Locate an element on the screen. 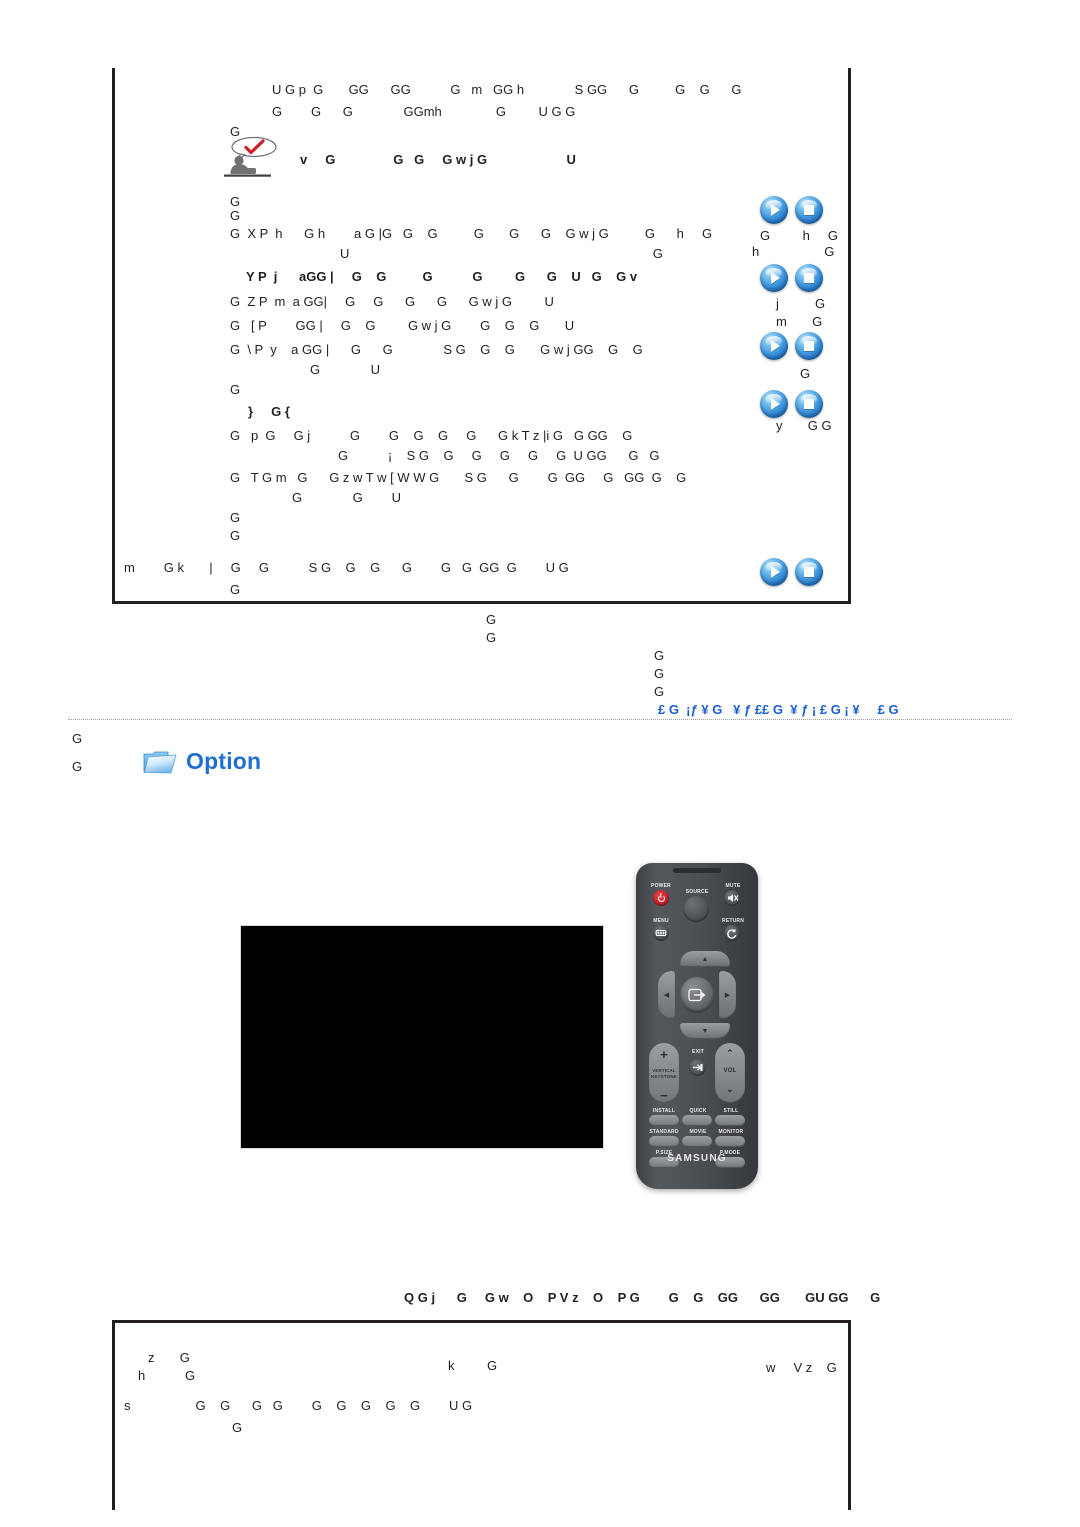  remote-down-label: ▼ is located at coordinates (705, 1031).